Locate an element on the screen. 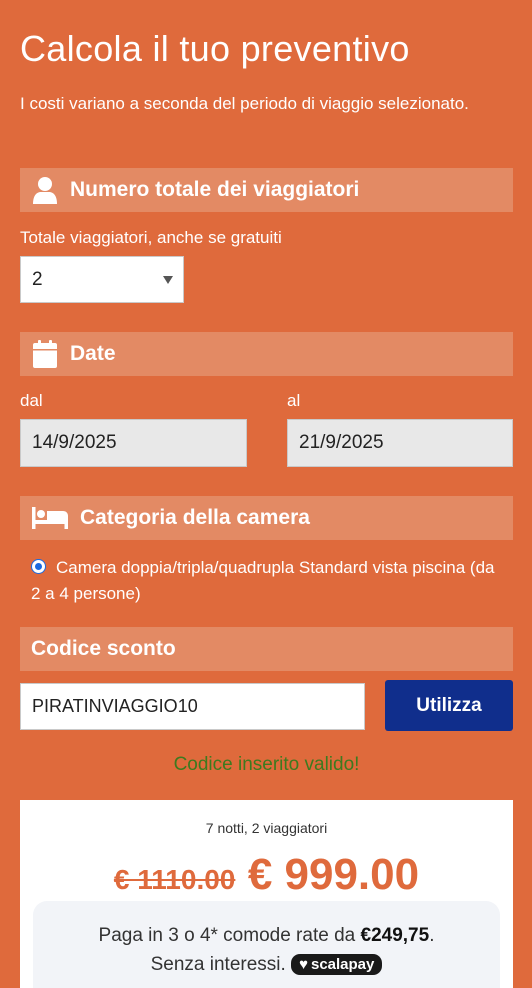  travelers-select: 2 is located at coordinates (102, 279).